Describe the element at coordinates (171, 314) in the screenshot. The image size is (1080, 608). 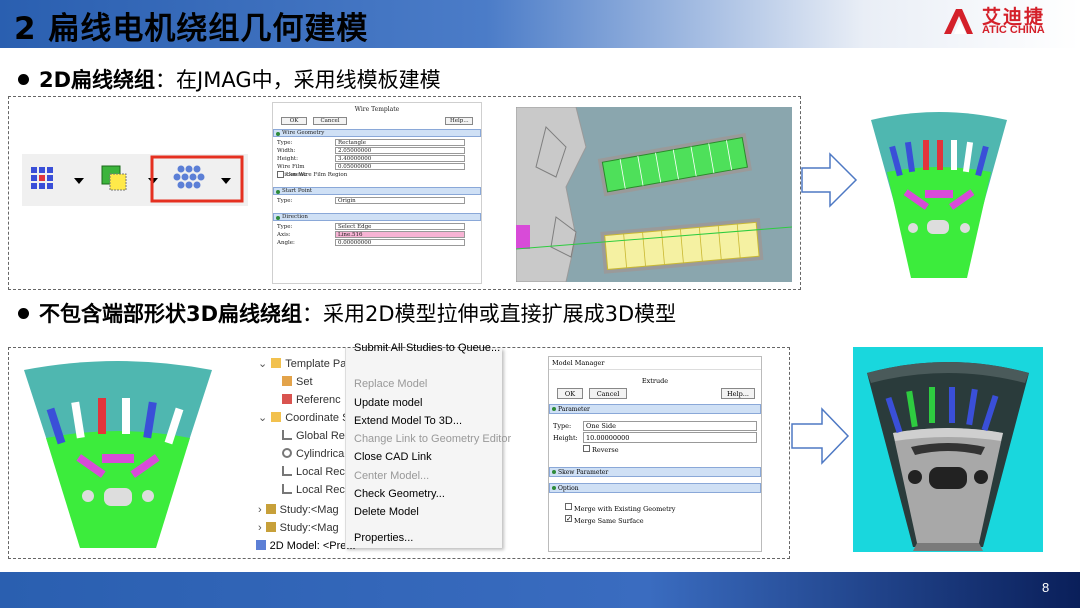
I see `bullet-bold: 不包含端部形状3D扁线绕组` at that location.